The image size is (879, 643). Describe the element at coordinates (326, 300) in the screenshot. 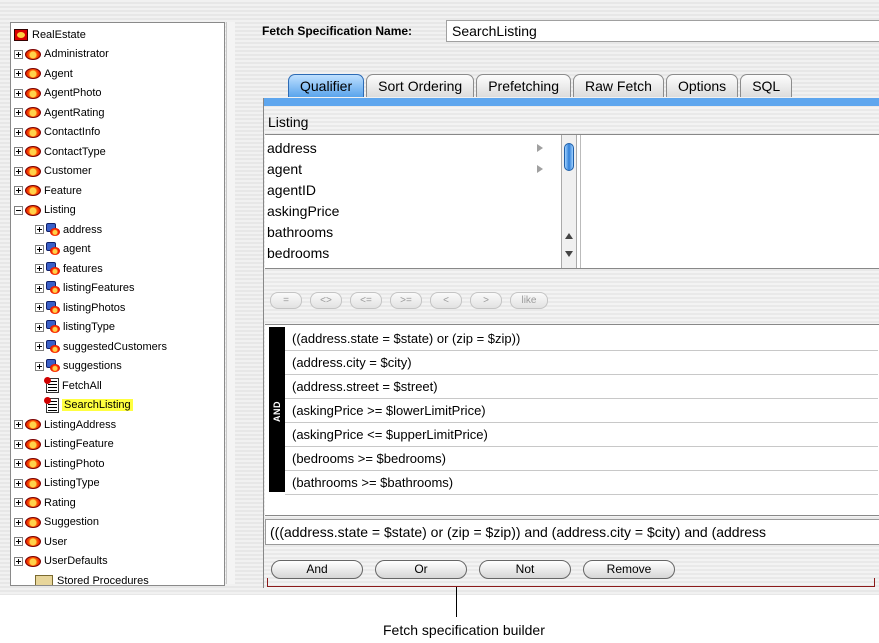

I see `operator-button: <>` at that location.